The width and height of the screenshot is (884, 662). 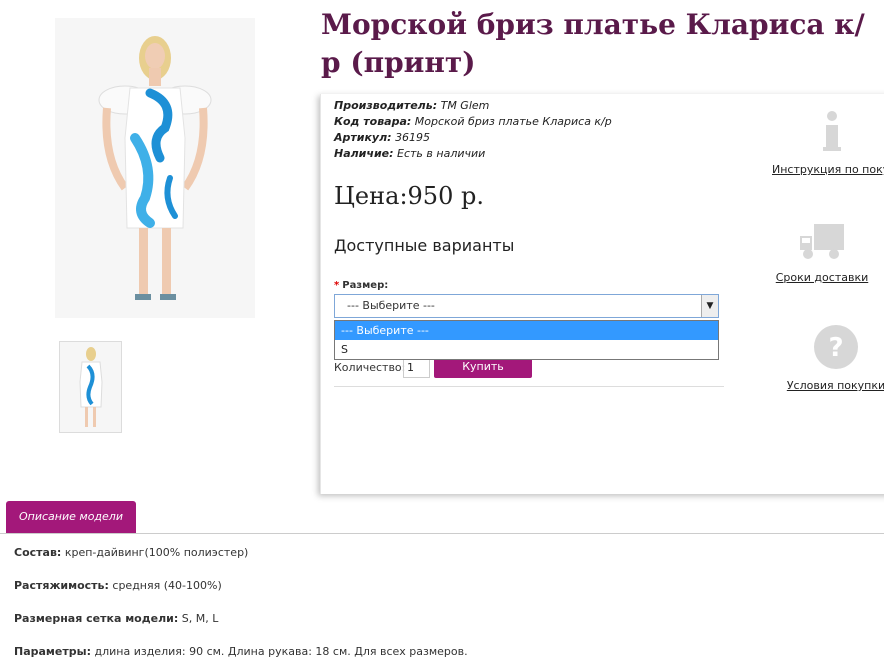 What do you see at coordinates (363, 137) in the screenshot?
I see `meta-key: Артикул:` at bounding box center [363, 137].